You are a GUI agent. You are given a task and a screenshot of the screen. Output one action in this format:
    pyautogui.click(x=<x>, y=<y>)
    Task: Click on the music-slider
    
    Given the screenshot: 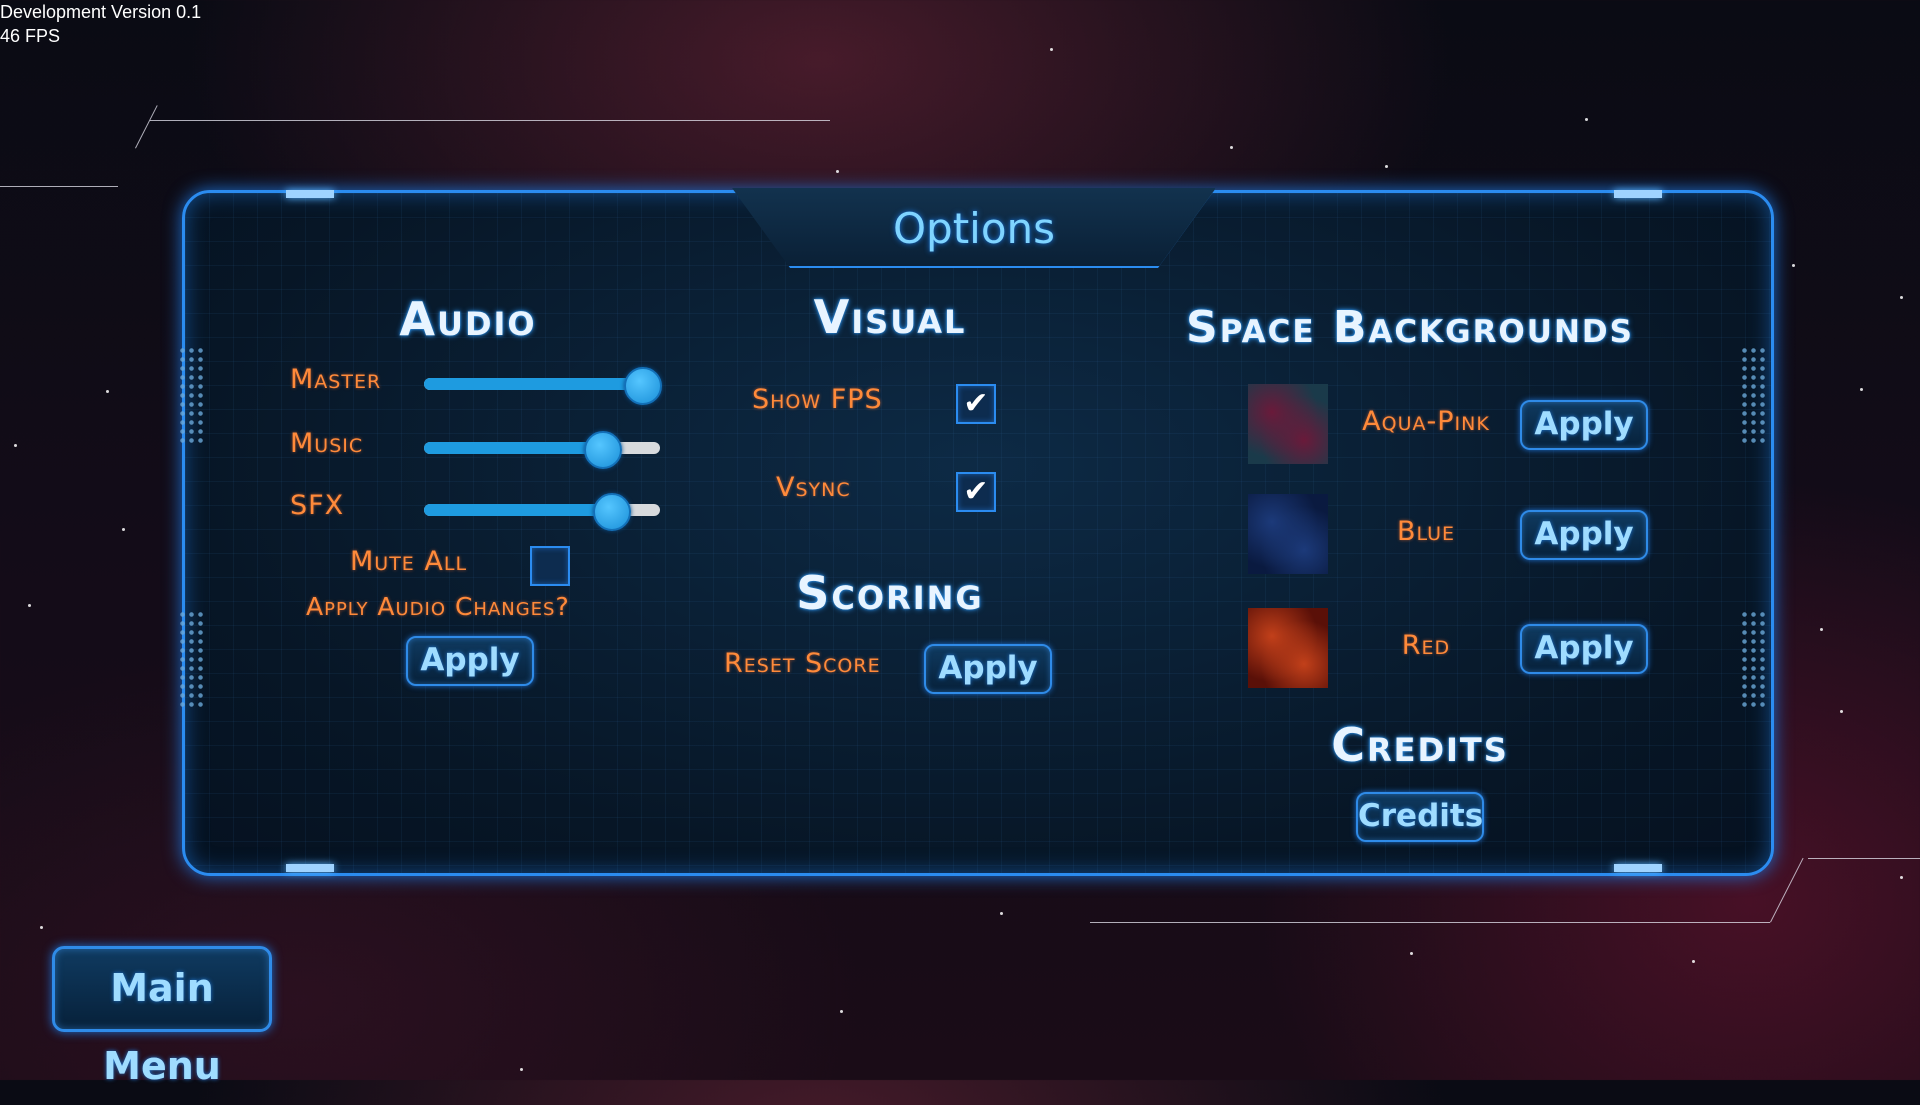 What is the action you would take?
    pyautogui.click(x=542, y=450)
    